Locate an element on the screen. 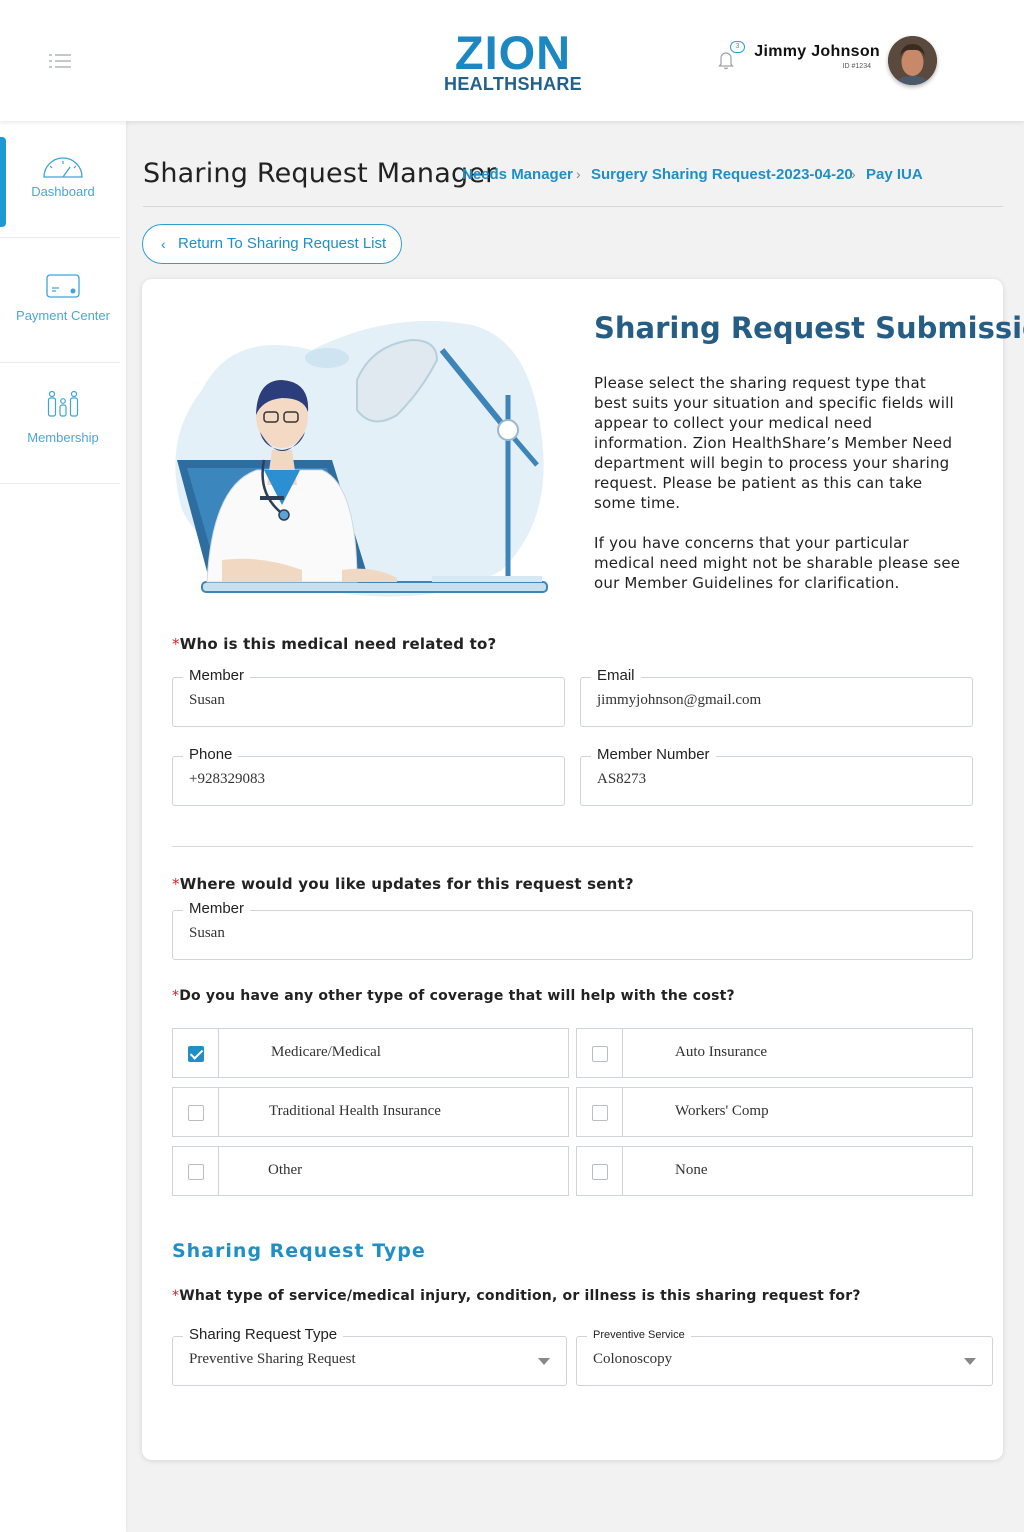 Image resolution: width=1024 pixels, height=1532 pixels. preventive-service-value: Colonoscopy is located at coordinates (633, 1359).